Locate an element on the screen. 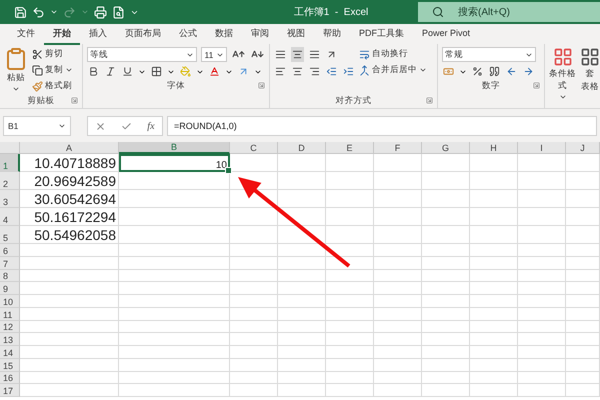 This screenshot has width=600, height=400. fill-handle is located at coordinates (228, 170).